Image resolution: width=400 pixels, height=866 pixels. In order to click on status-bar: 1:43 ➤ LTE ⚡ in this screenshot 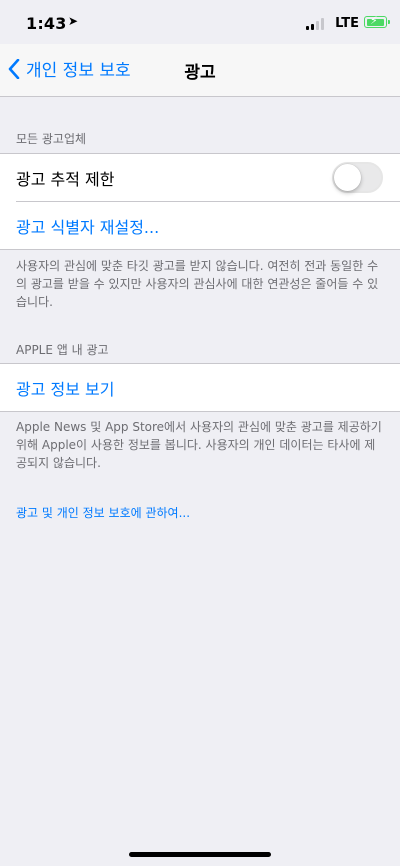, I will do `click(200, 22)`.